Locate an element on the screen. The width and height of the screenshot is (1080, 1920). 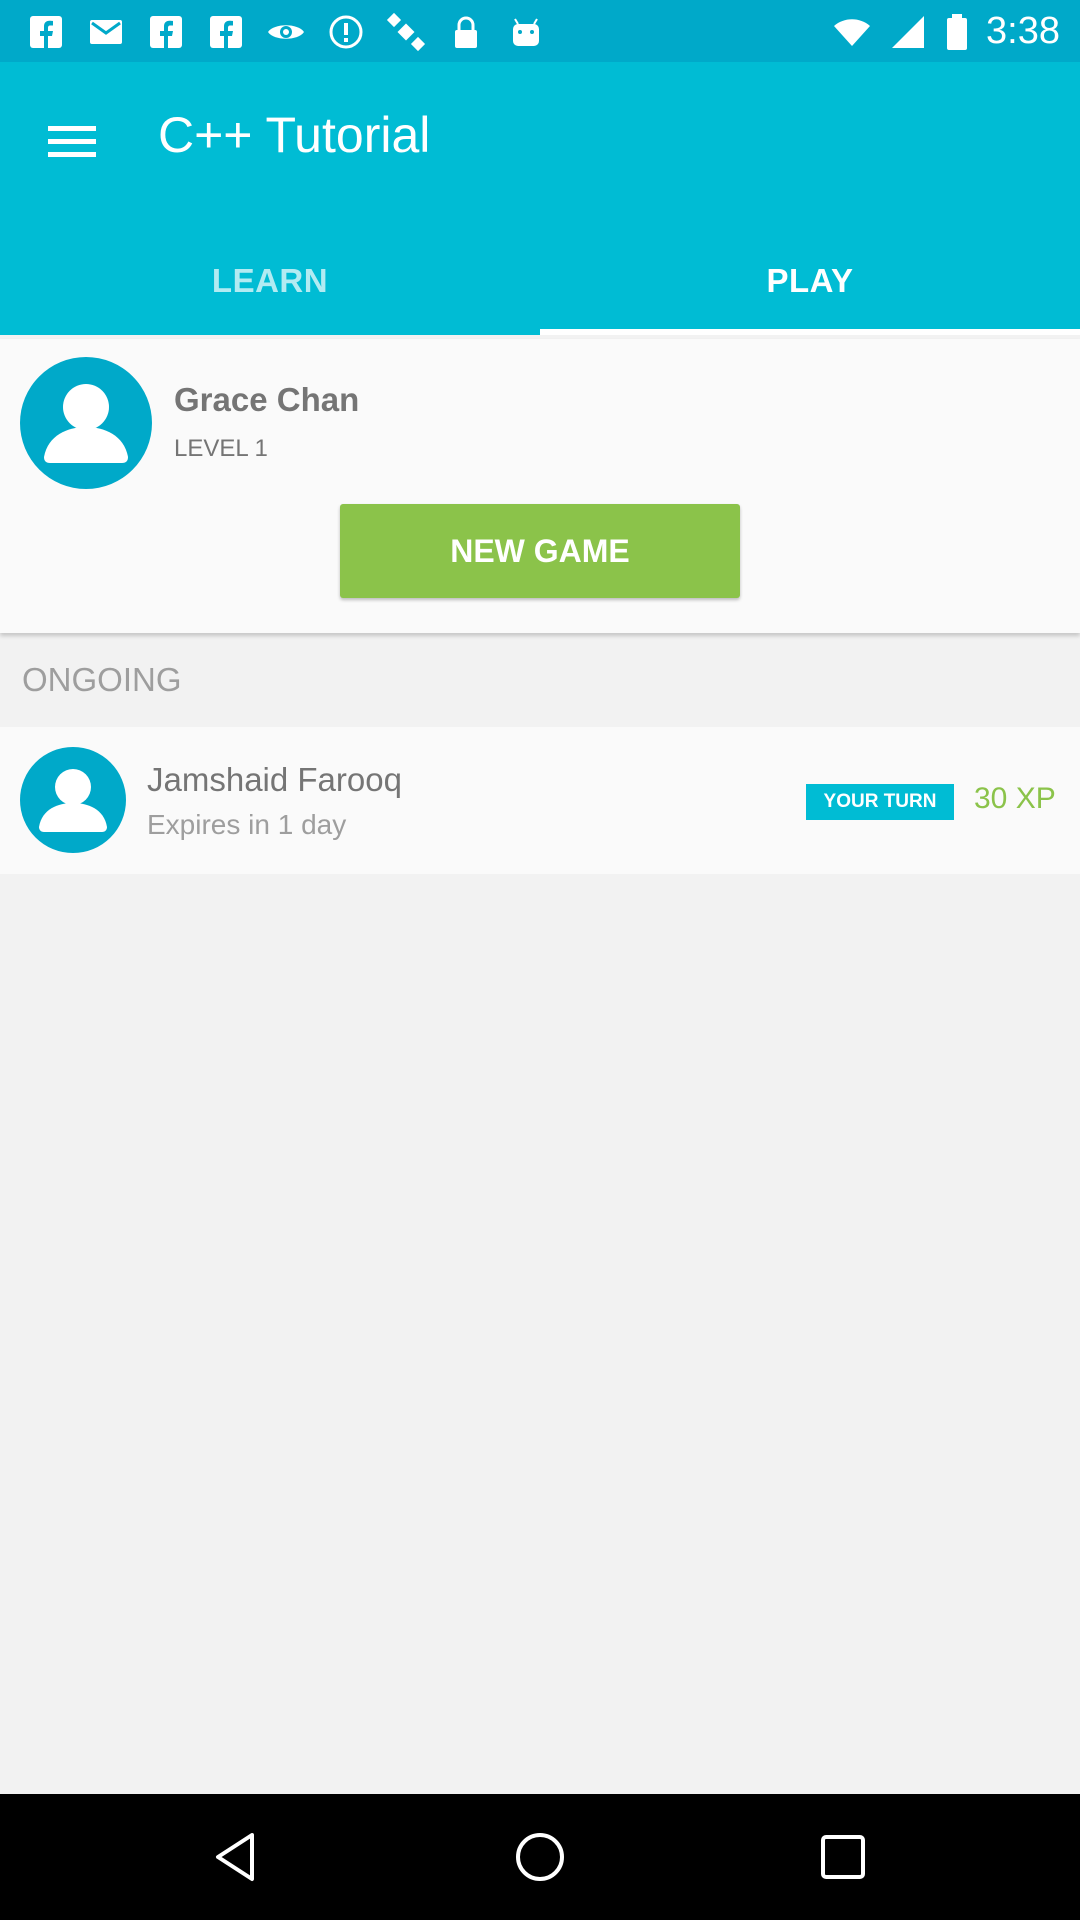
xp-value: 30 XP is located at coordinates (1015, 798).